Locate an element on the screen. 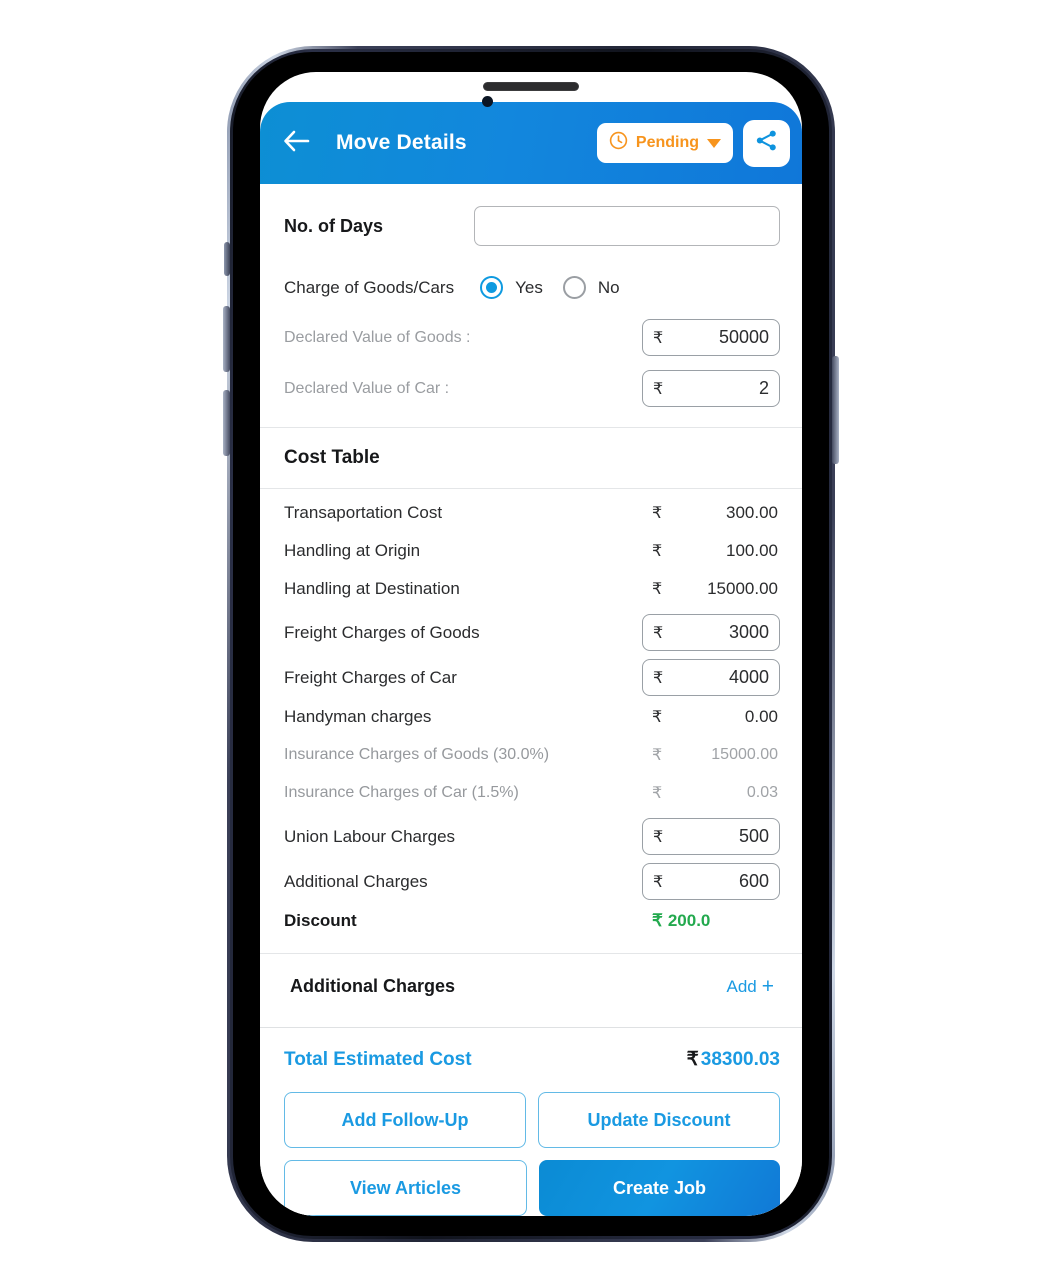 The height and width of the screenshot is (1288, 1062). discount-value: 200.0 is located at coordinates (689, 920).